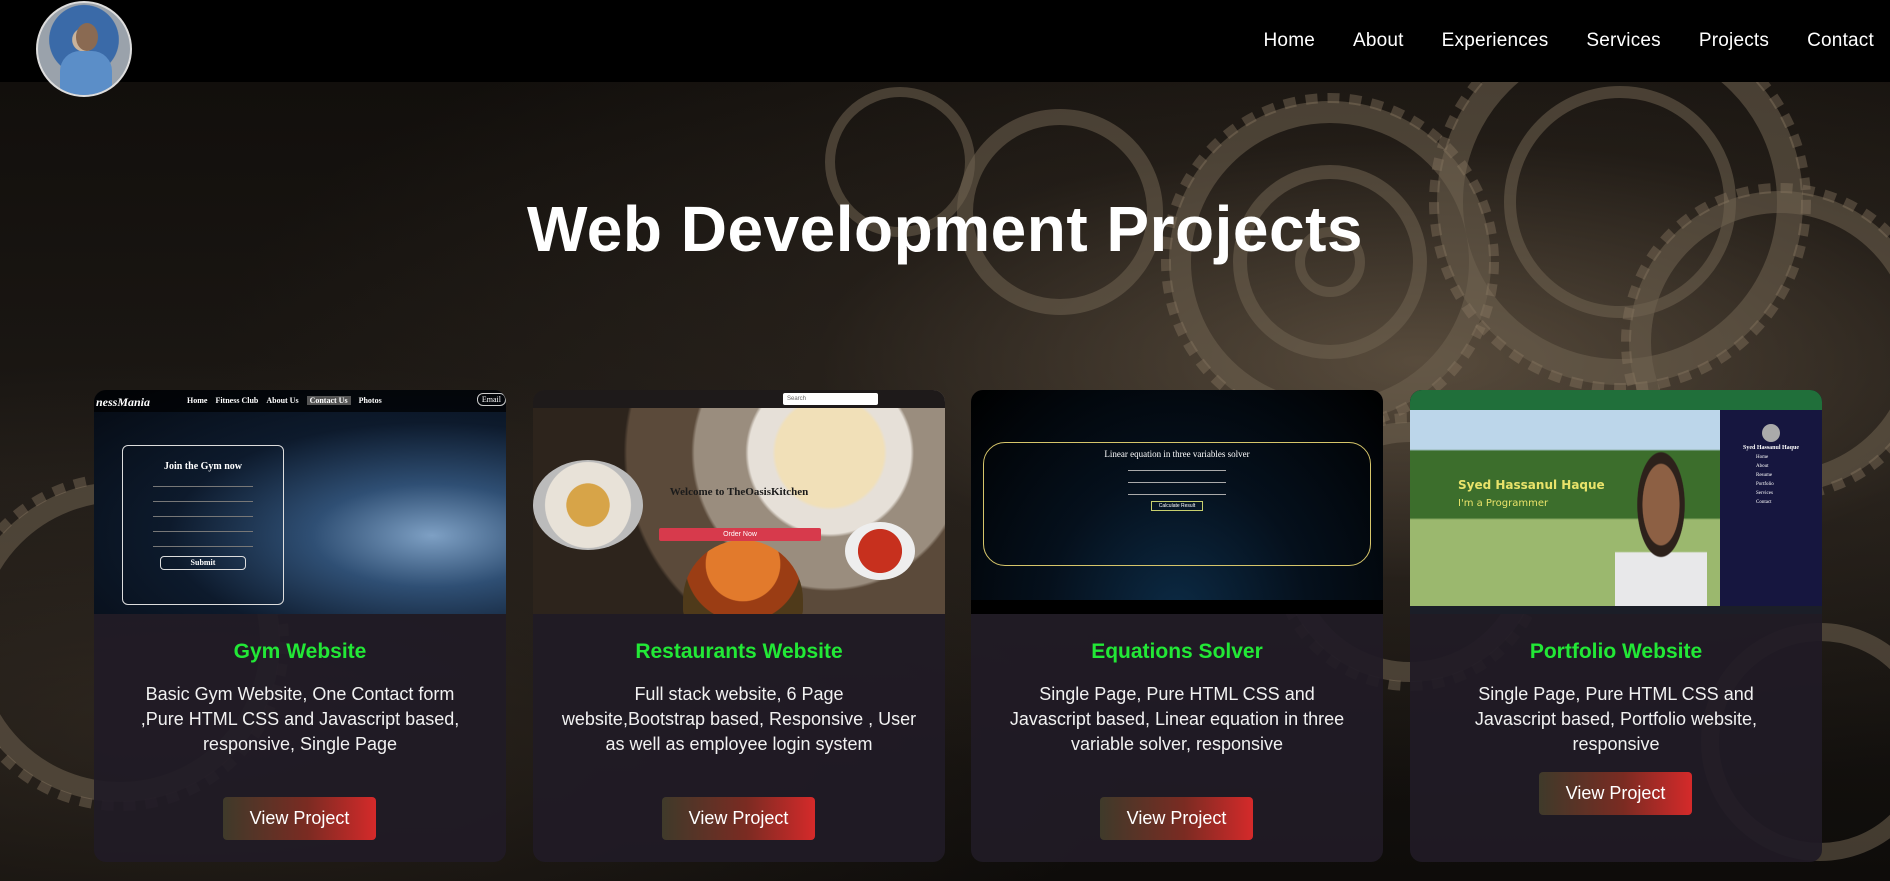 This screenshot has height=881, width=1890. I want to click on thumb-taskbar, so click(1616, 610).